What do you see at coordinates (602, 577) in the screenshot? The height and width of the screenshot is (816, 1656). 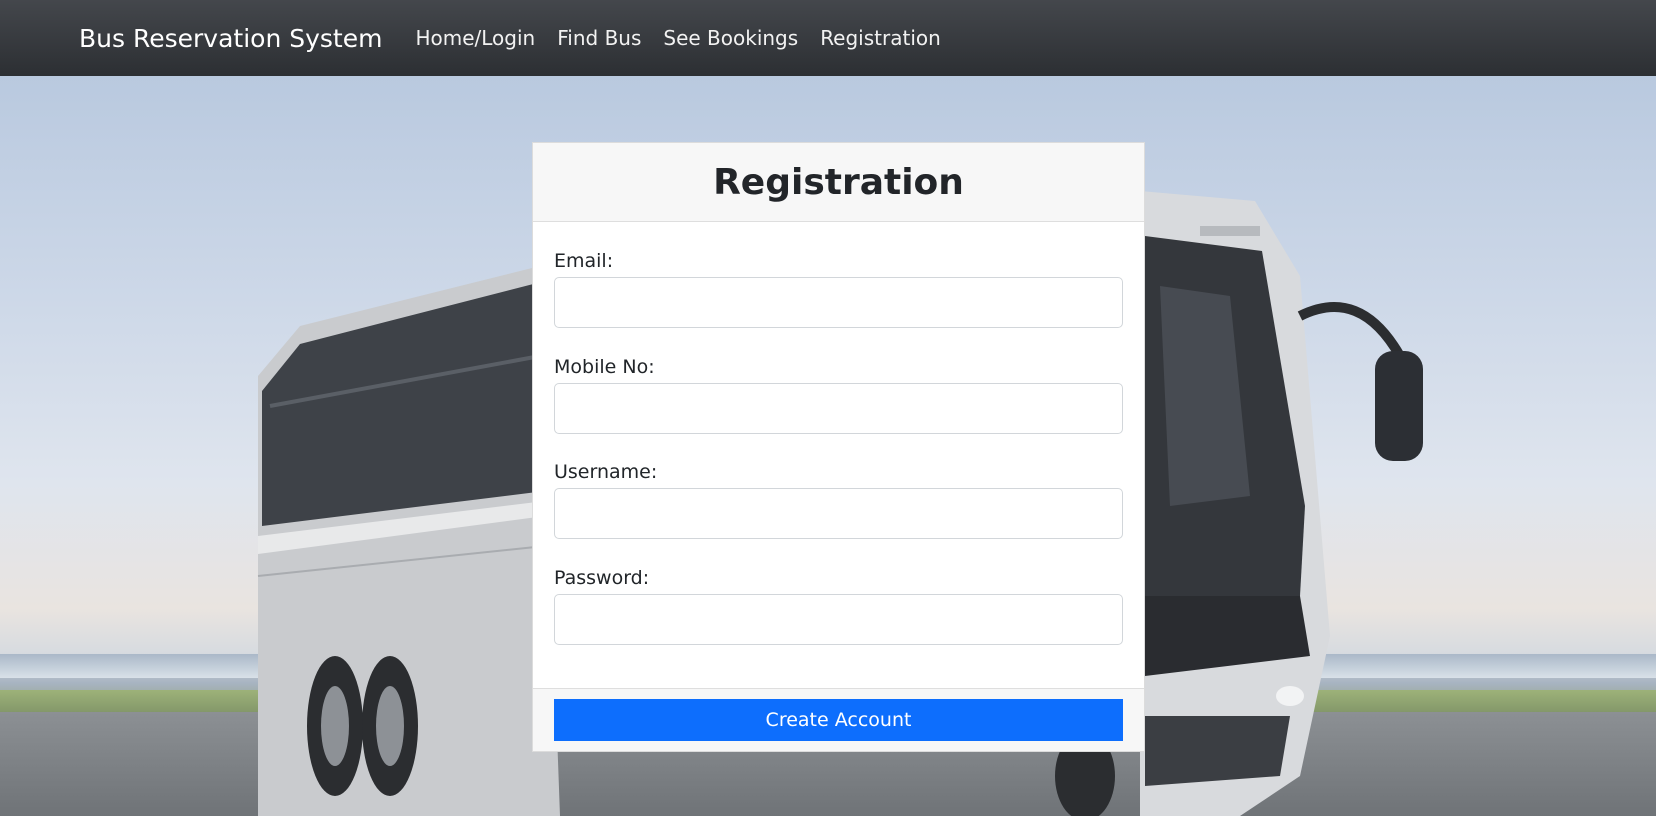 I see `password-label: Password:` at bounding box center [602, 577].